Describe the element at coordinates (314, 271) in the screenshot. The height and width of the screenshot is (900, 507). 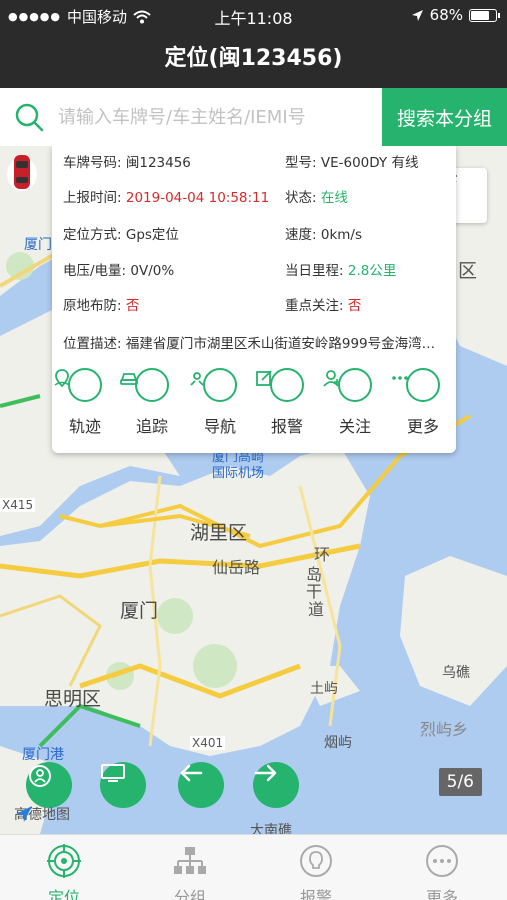
I see `mileage-label: 当日里程:` at that location.